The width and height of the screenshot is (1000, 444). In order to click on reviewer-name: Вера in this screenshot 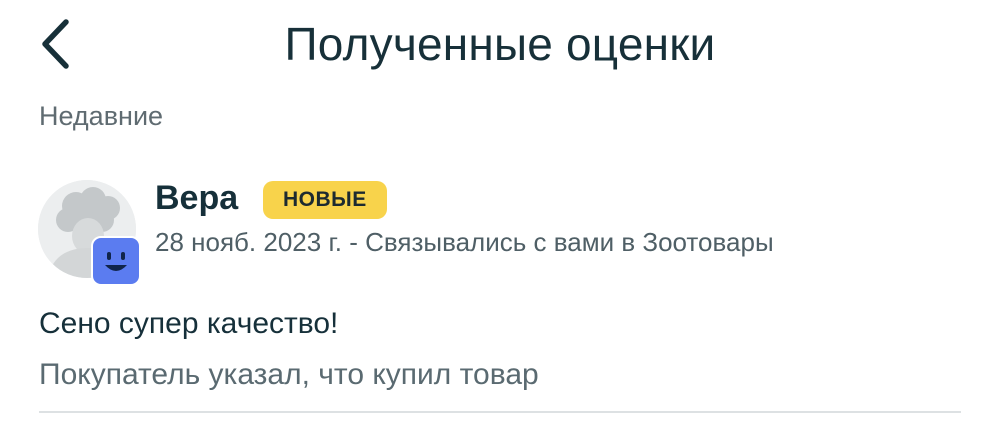, I will do `click(196, 198)`.